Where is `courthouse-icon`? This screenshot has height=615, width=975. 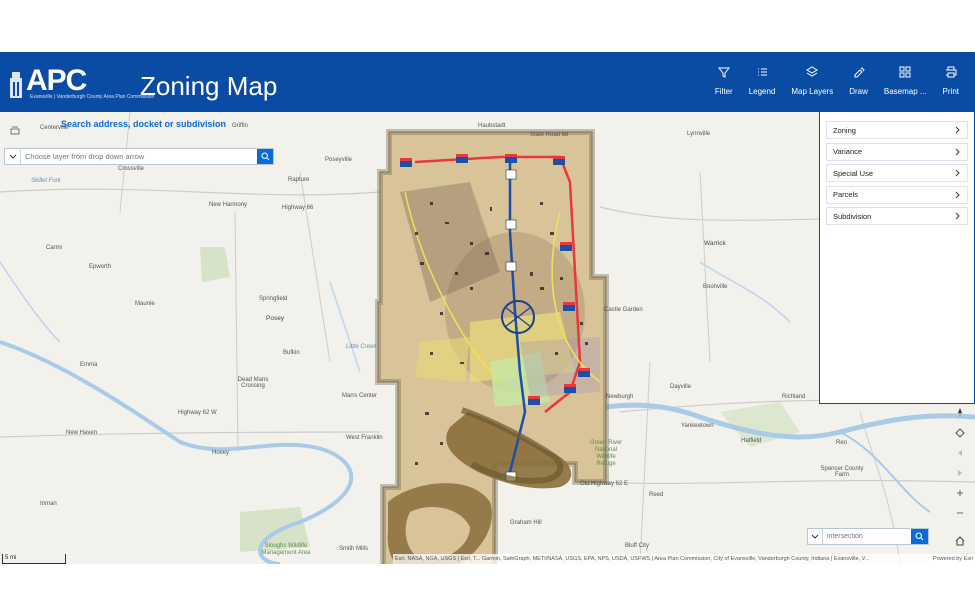 courthouse-icon is located at coordinates (16, 85).